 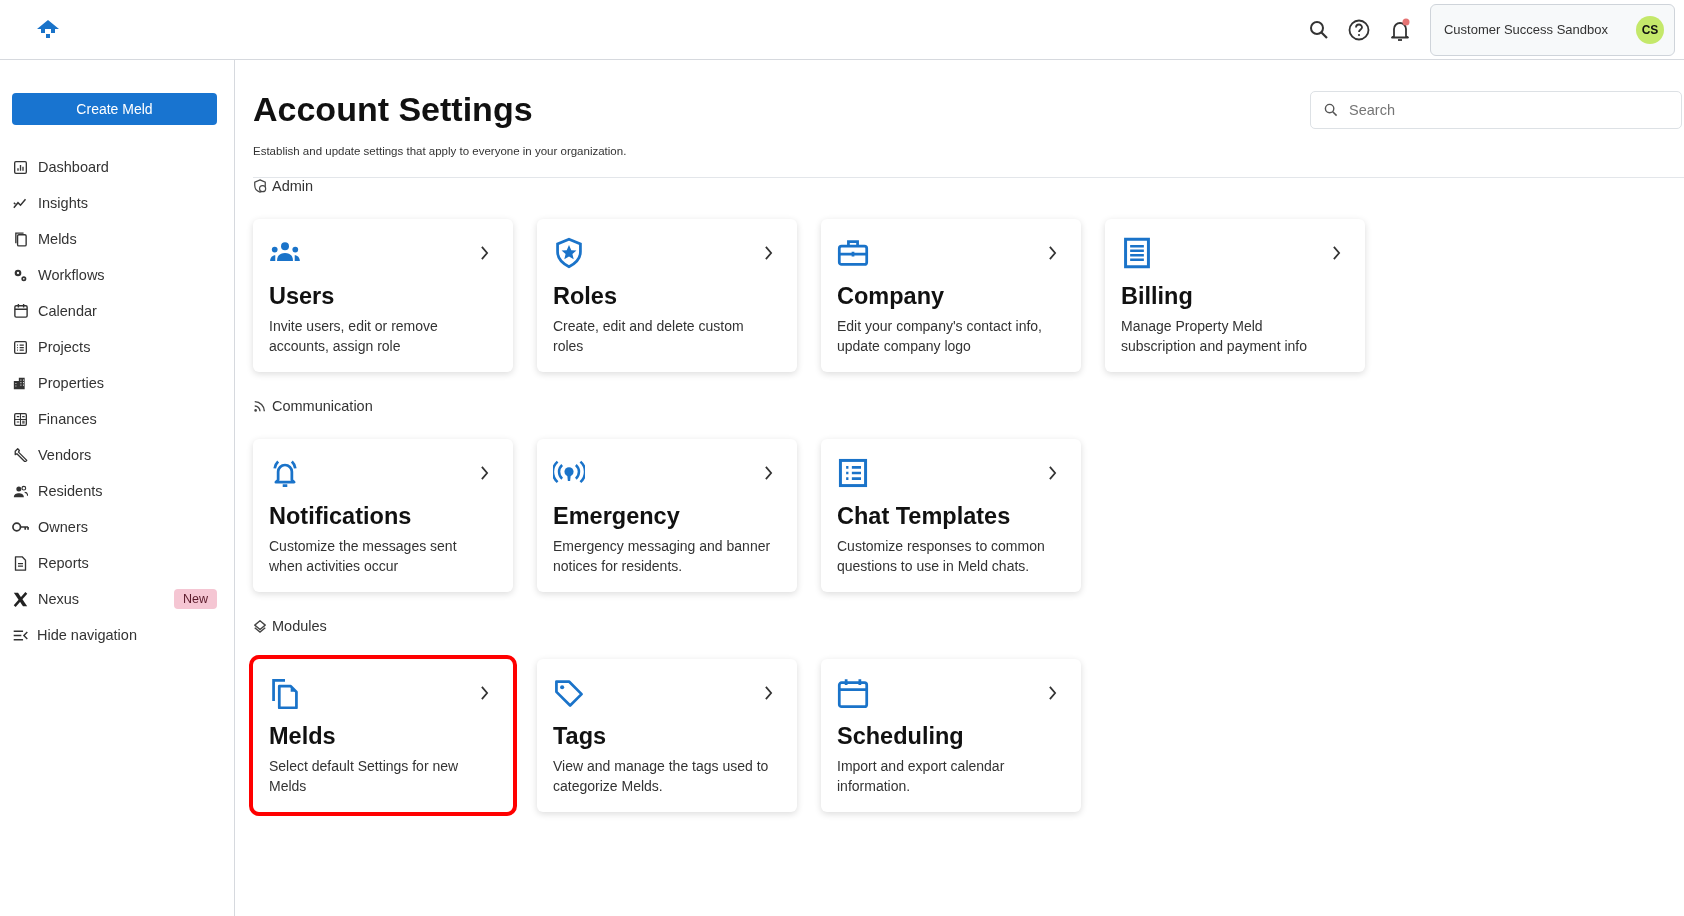 I want to click on card-description: View and manage the tags used to categorize Melds., so click(x=661, y=776).